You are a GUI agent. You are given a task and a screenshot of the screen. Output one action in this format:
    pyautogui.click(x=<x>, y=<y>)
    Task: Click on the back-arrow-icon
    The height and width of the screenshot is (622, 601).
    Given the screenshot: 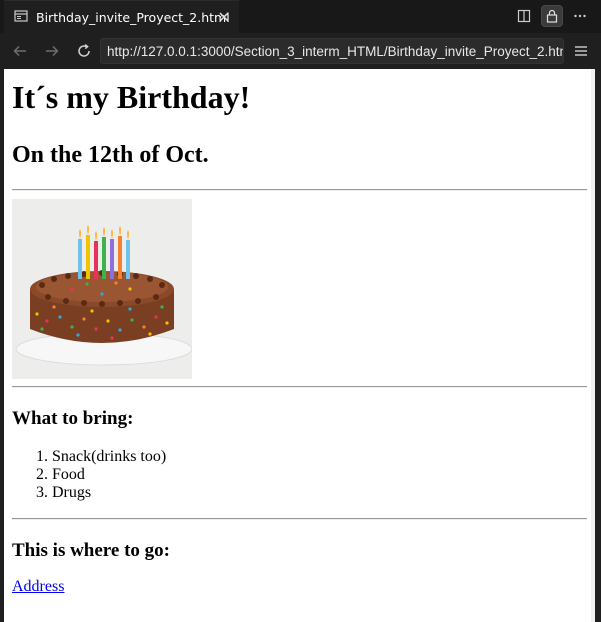 What is the action you would take?
    pyautogui.click(x=20, y=51)
    